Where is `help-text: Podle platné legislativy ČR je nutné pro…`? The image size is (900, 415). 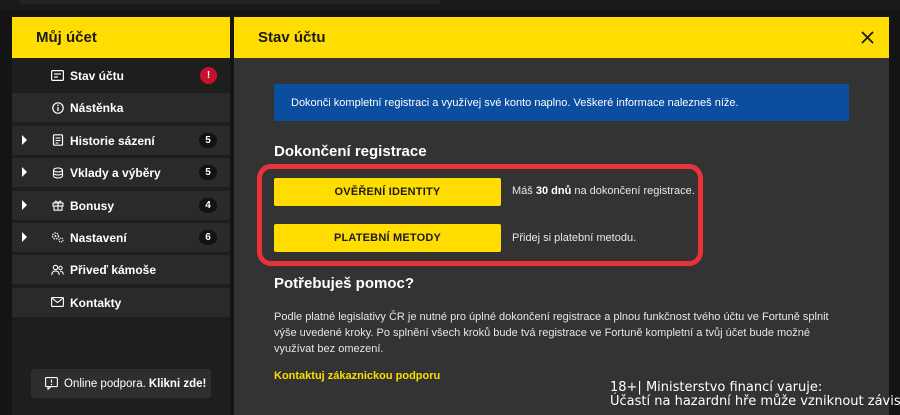 help-text: Podle platné legislativy ČR je nutné pro… is located at coordinates (551, 333).